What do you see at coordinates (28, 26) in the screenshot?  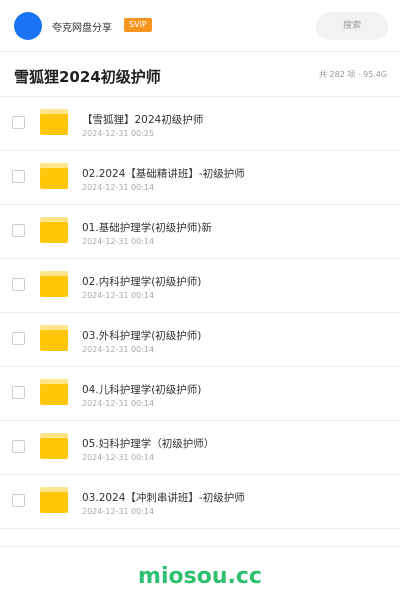 I see `avatar` at bounding box center [28, 26].